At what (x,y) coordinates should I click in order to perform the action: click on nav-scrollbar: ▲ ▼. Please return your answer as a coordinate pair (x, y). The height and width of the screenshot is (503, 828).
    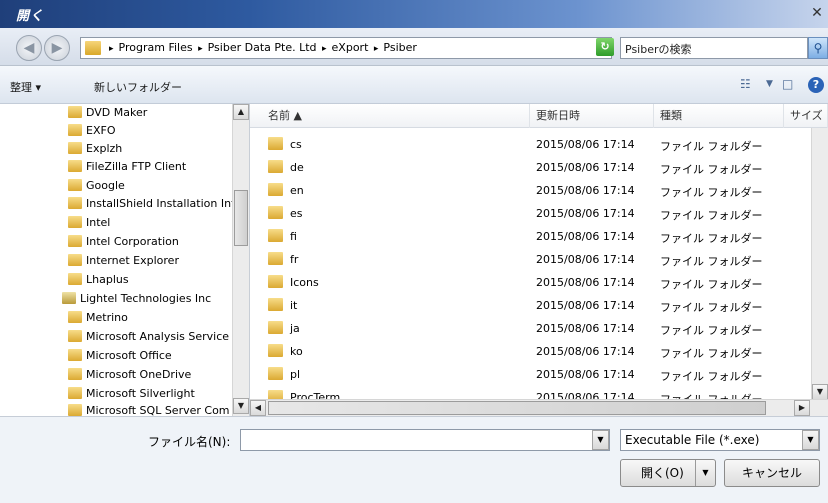
    Looking at the image, I should click on (240, 260).